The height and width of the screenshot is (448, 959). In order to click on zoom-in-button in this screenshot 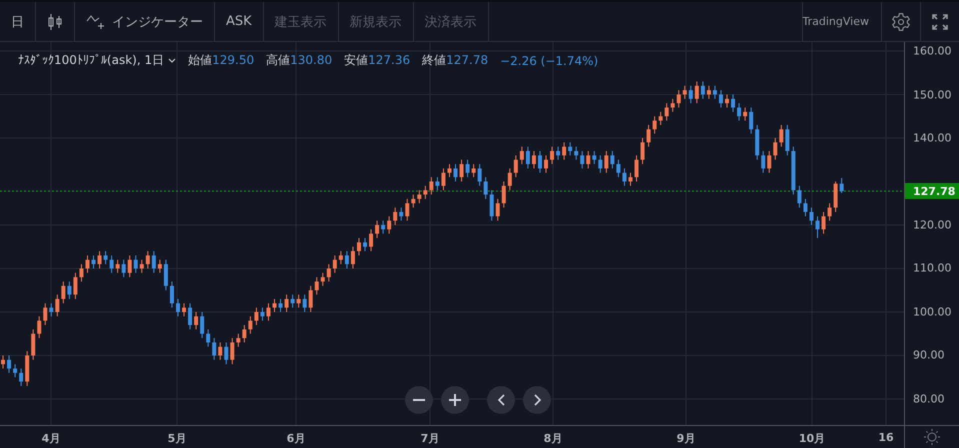, I will do `click(455, 400)`.